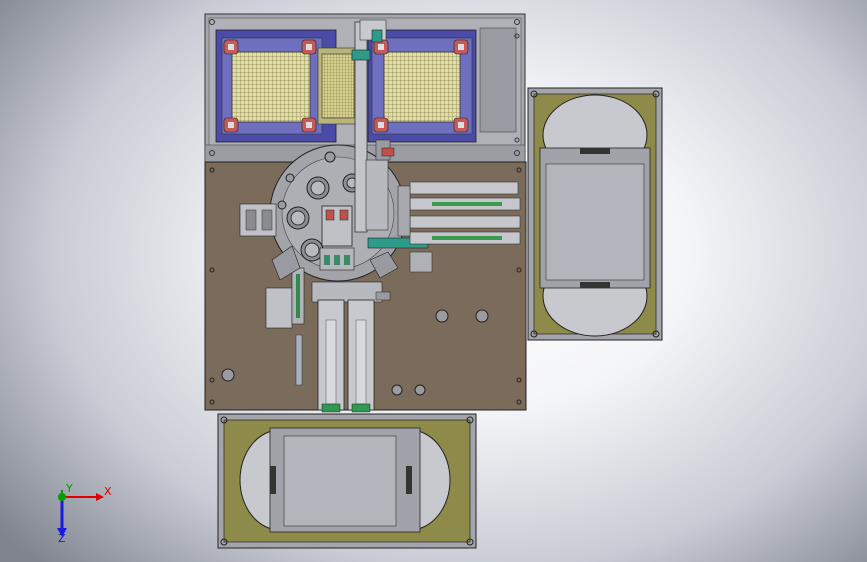 The image size is (867, 562). I want to click on triad-z-label: Z, so click(62, 538).